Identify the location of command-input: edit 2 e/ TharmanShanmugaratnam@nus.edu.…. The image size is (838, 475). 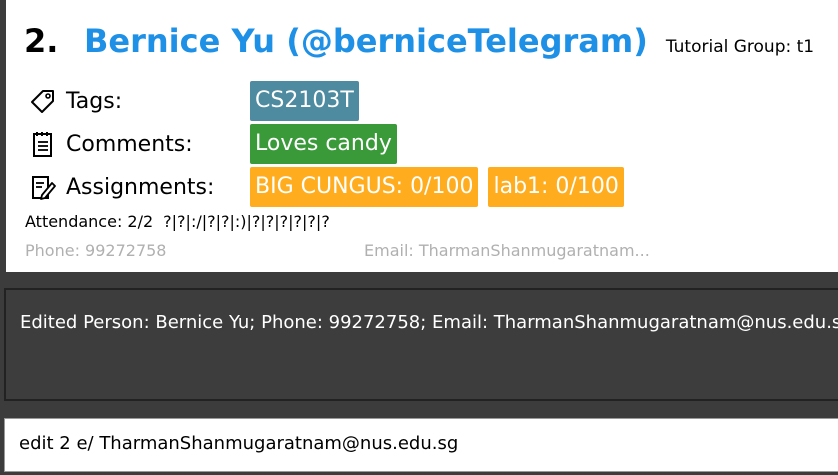
(238, 443).